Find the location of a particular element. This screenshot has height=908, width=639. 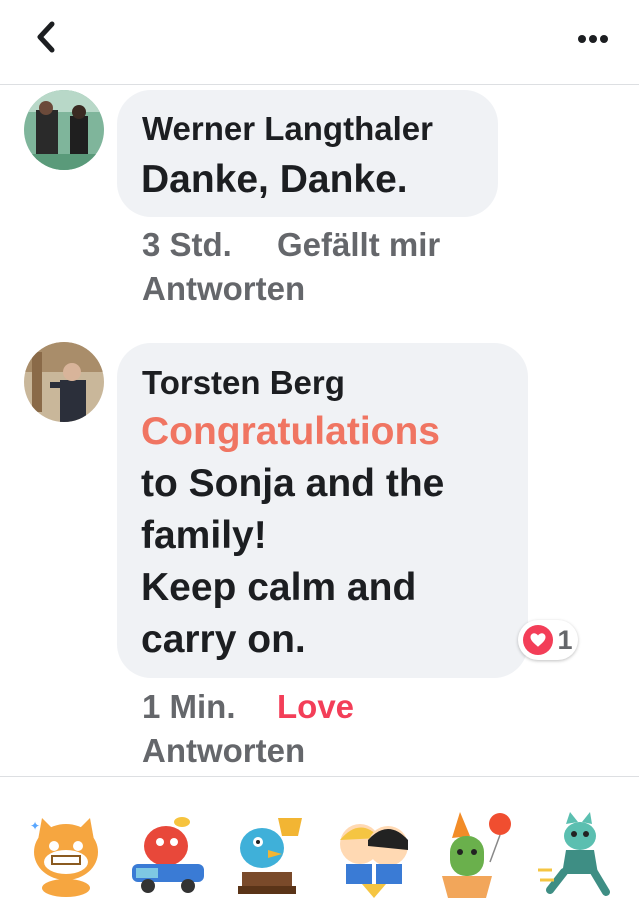

comment-text-line: to Sonja and the is located at coordinates (293, 483).